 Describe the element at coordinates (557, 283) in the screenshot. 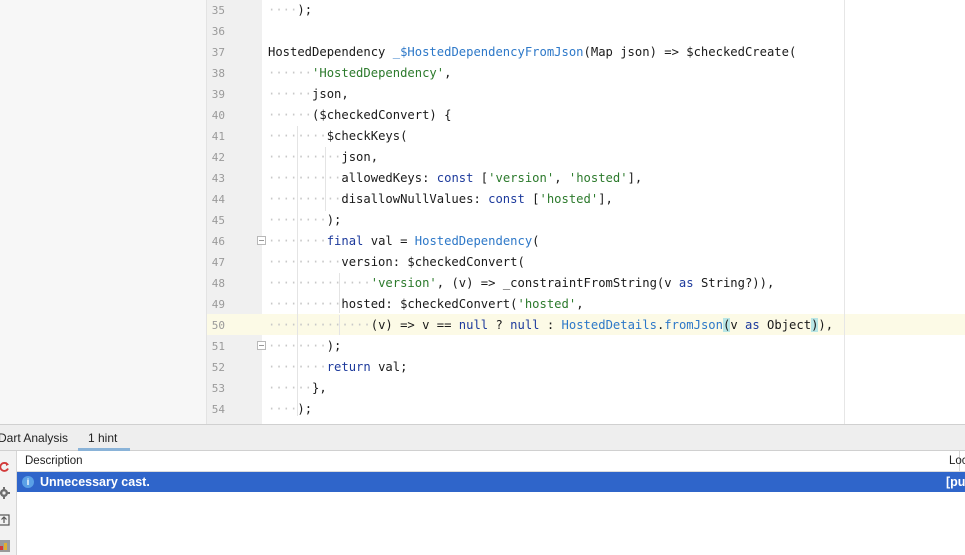

I see `code-token: , (v) => _constraintFromString(v` at that location.